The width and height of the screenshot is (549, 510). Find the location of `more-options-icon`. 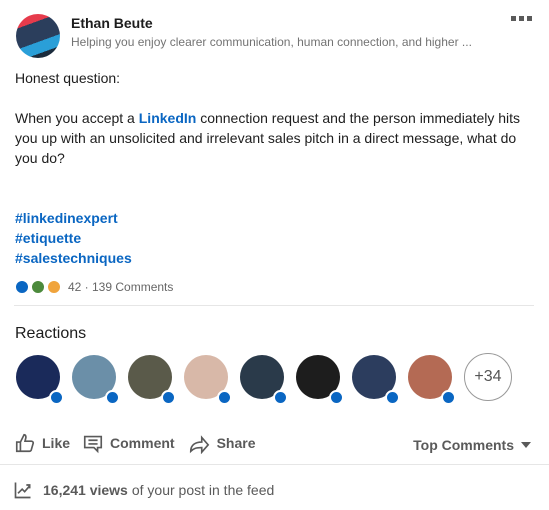

more-options-icon is located at coordinates (521, 18).